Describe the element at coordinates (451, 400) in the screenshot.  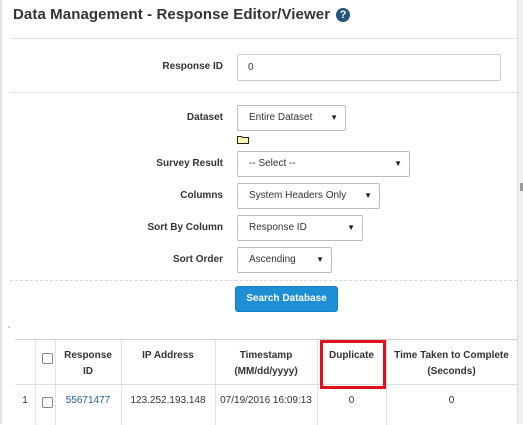
I see `time-taken-cell: 0` at that location.